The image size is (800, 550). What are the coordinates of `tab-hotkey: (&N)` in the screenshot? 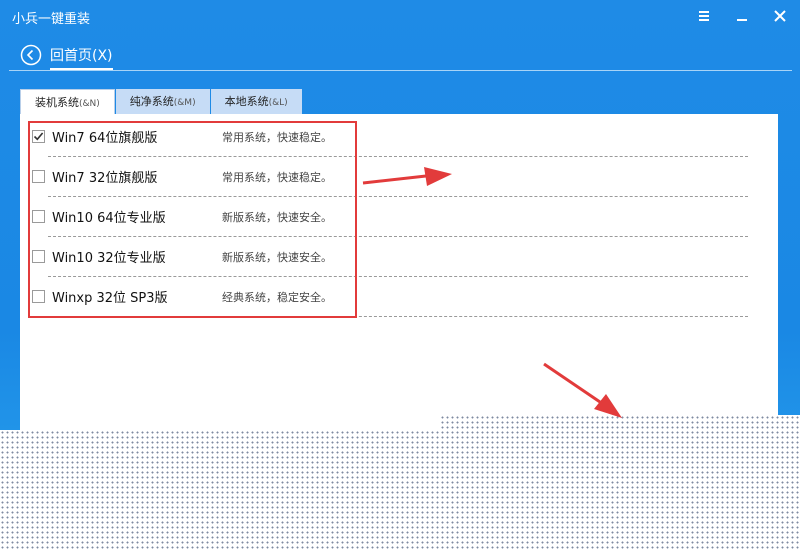 It's located at (89, 104).